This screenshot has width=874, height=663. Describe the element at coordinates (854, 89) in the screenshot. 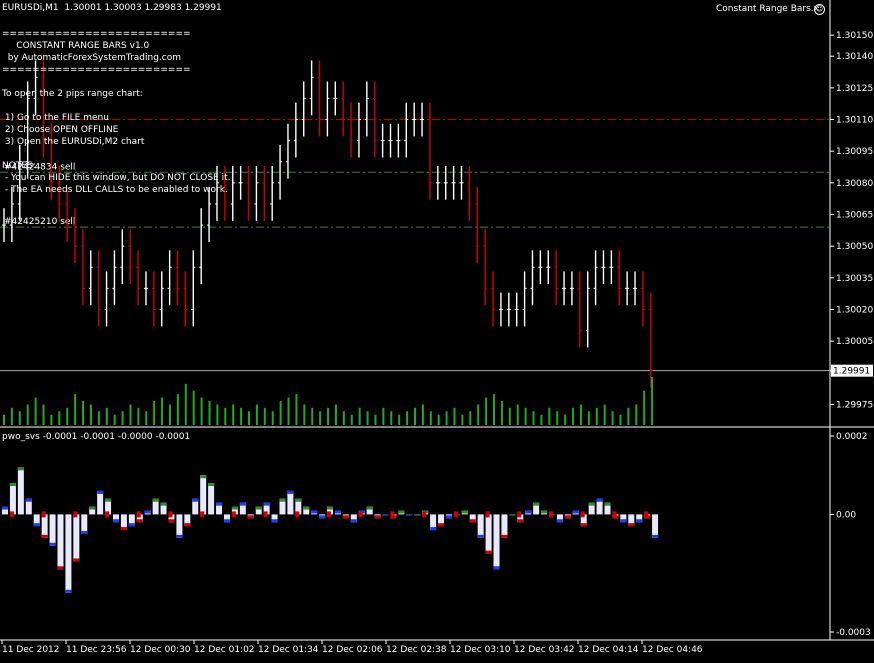

I see `price-tick-label: 1.30125` at that location.